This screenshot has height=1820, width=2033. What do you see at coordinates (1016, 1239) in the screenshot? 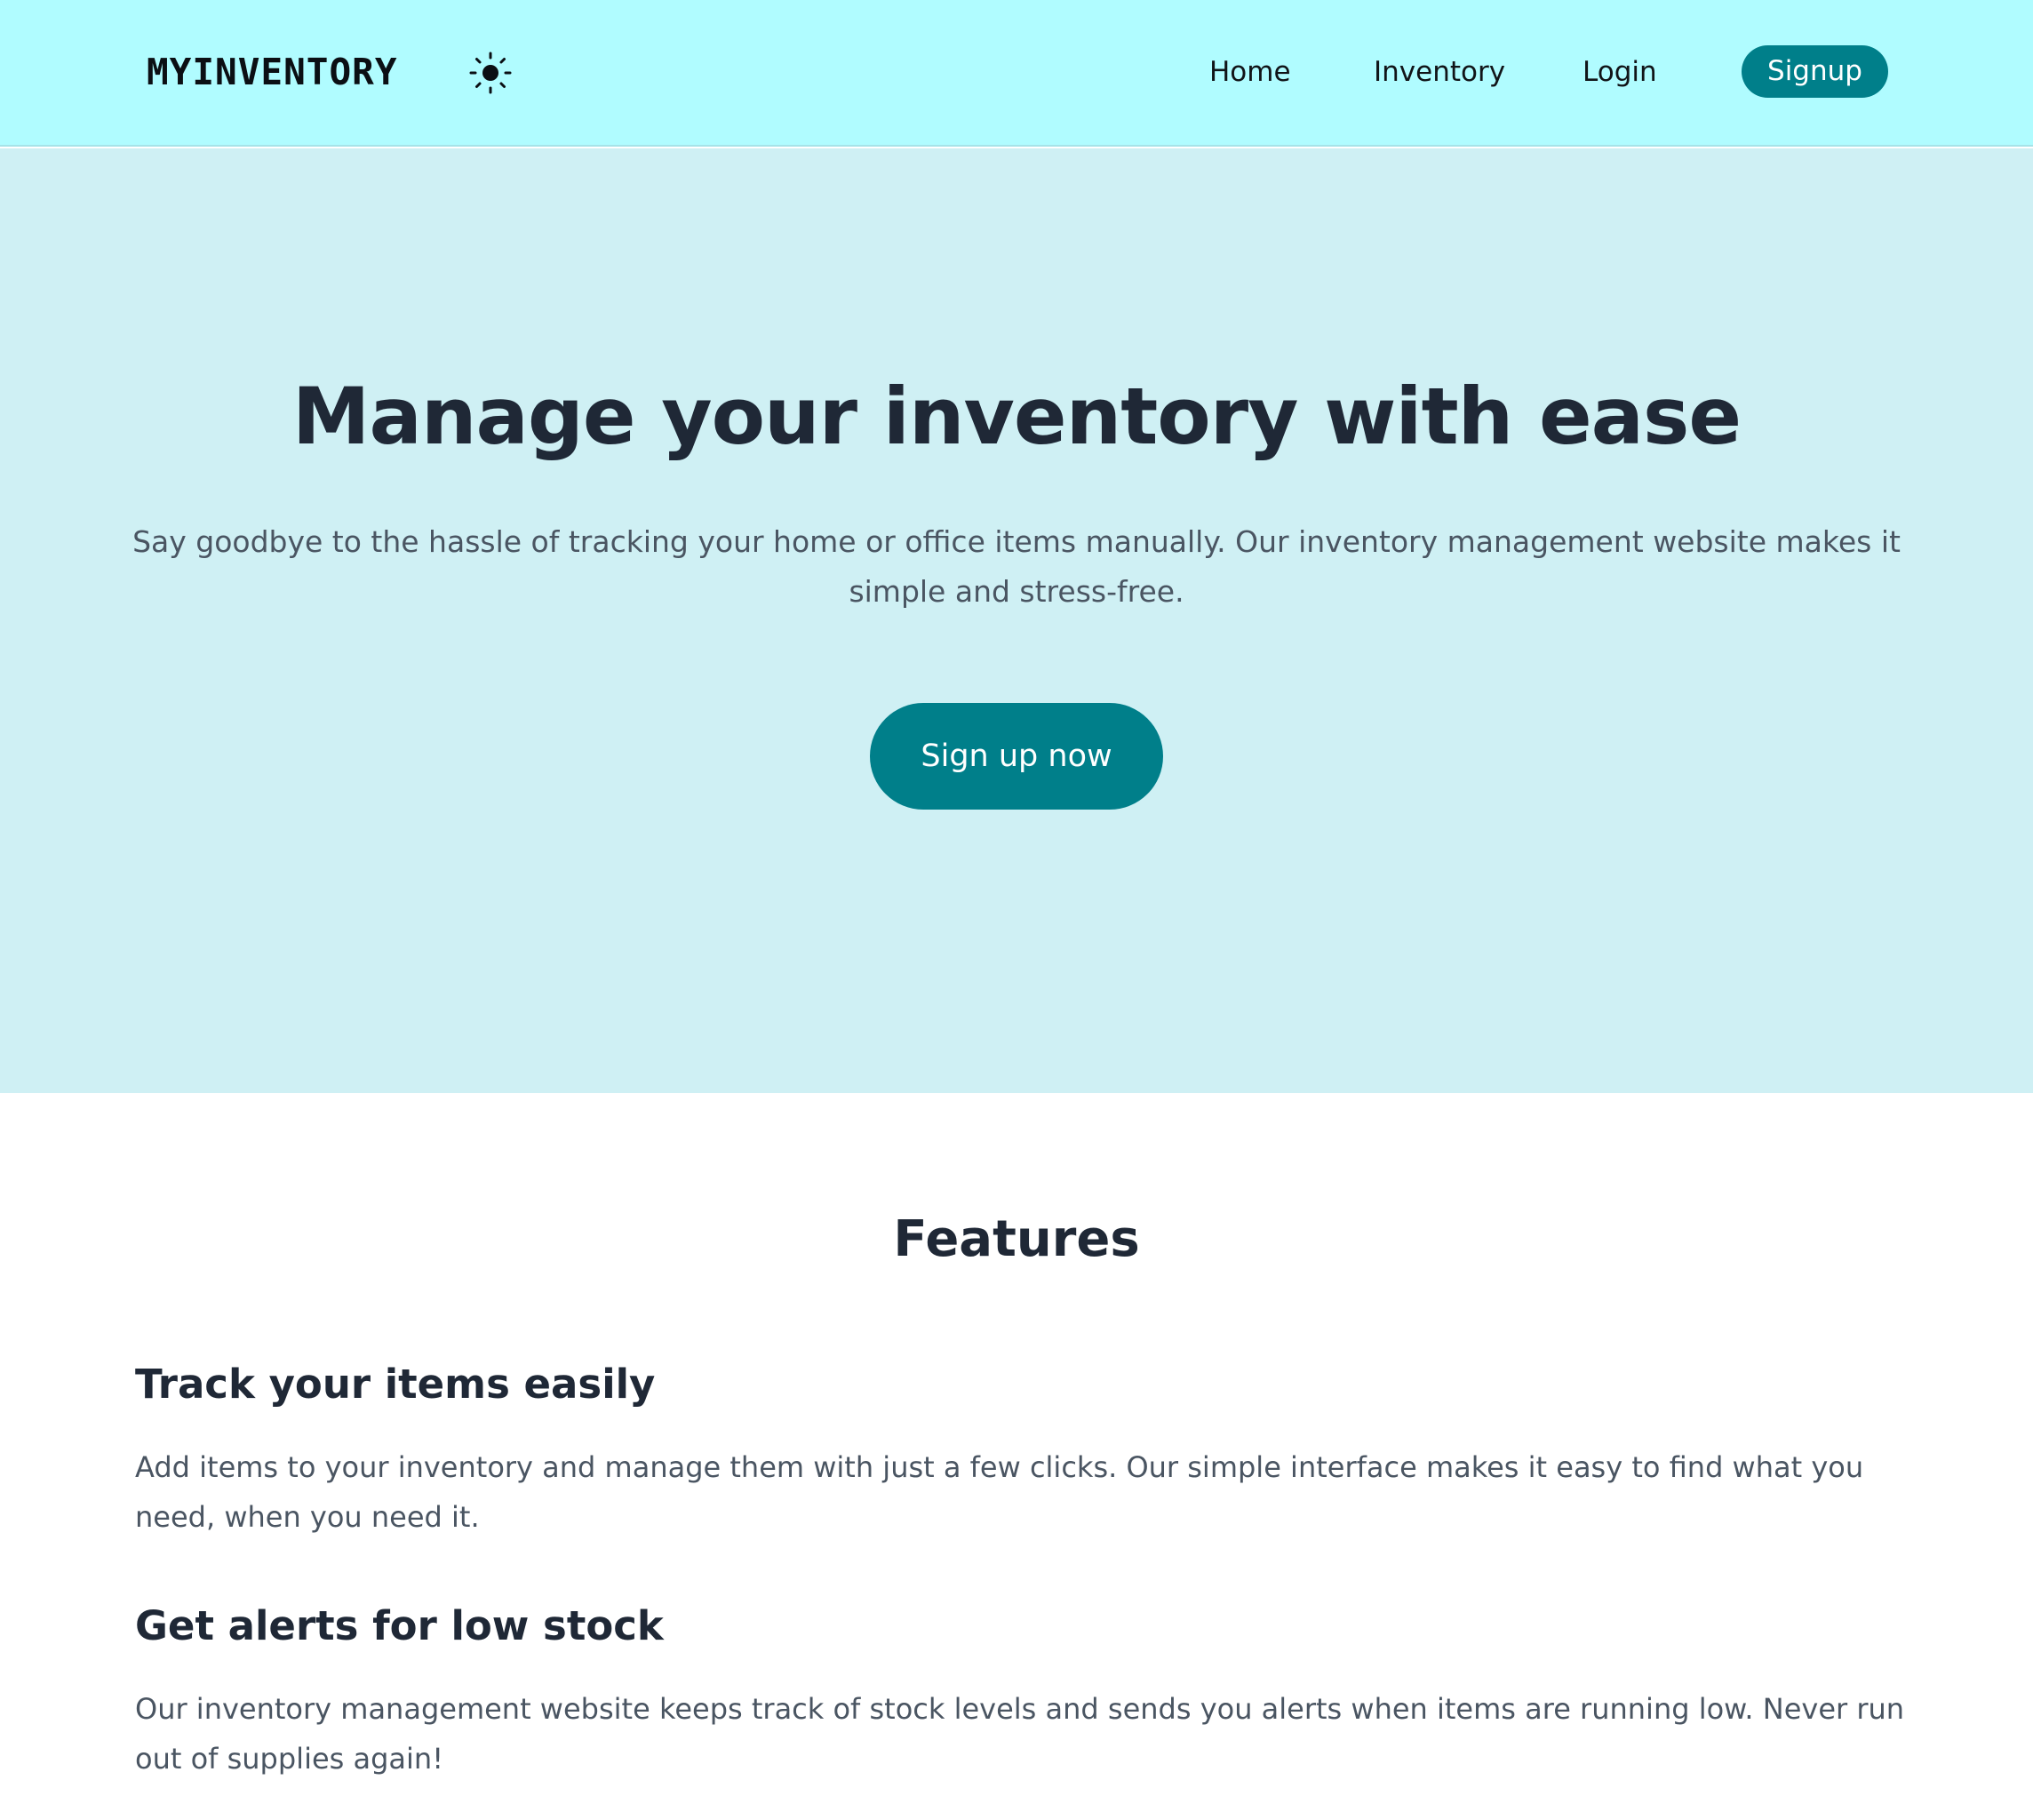
I see `features-title: Features` at bounding box center [1016, 1239].